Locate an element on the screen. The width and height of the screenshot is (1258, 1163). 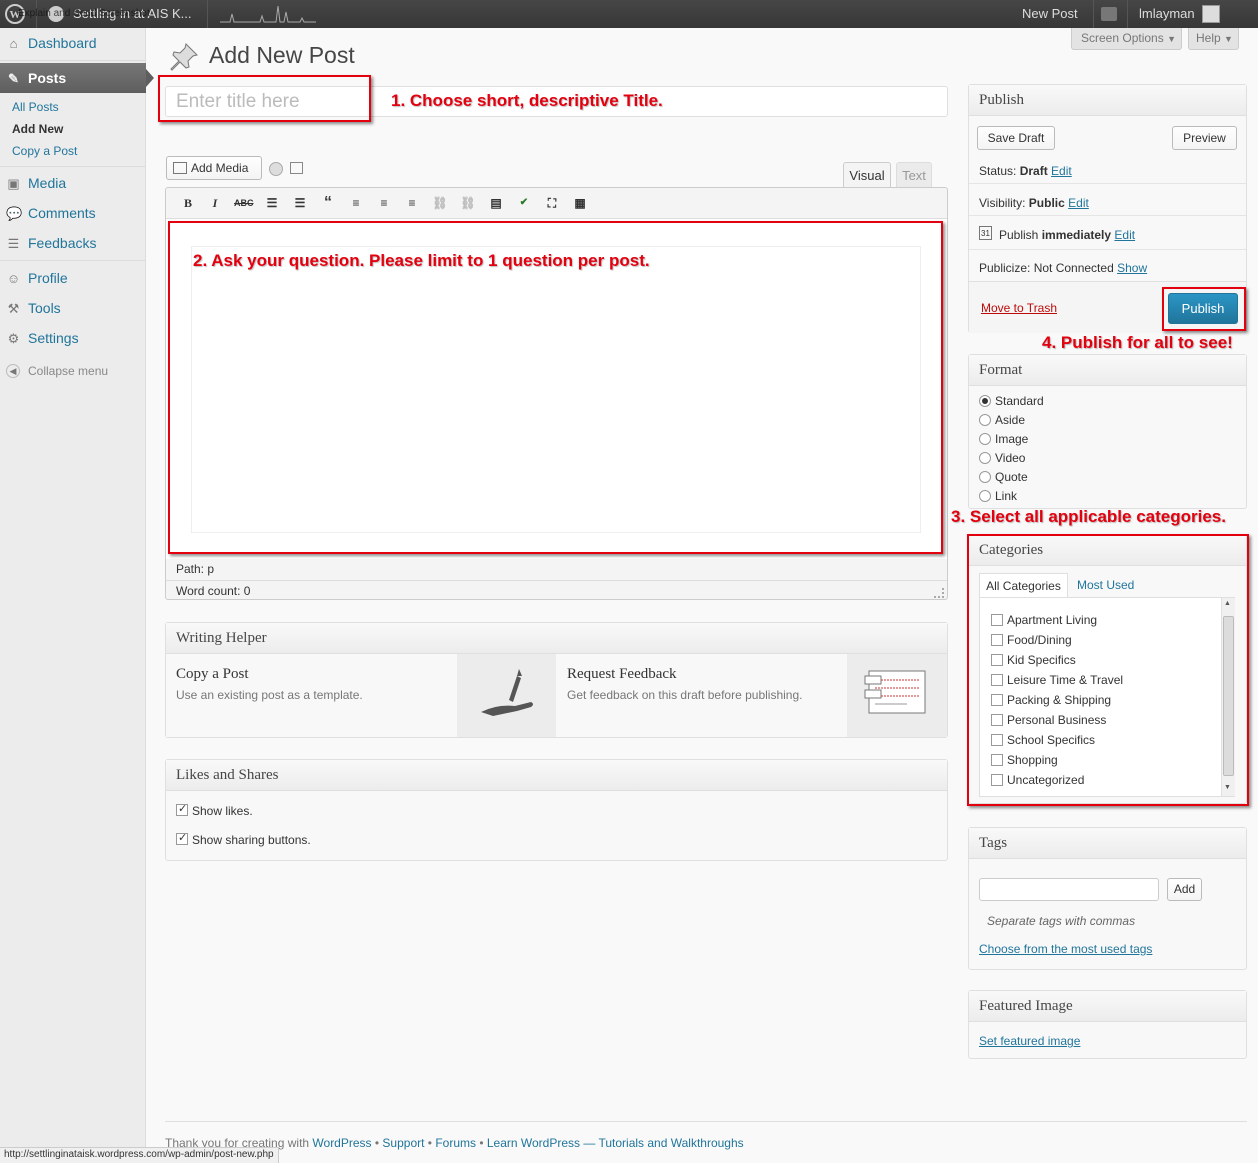
footer-wordpress-link: WordPress is located at coordinates (341, 1143).